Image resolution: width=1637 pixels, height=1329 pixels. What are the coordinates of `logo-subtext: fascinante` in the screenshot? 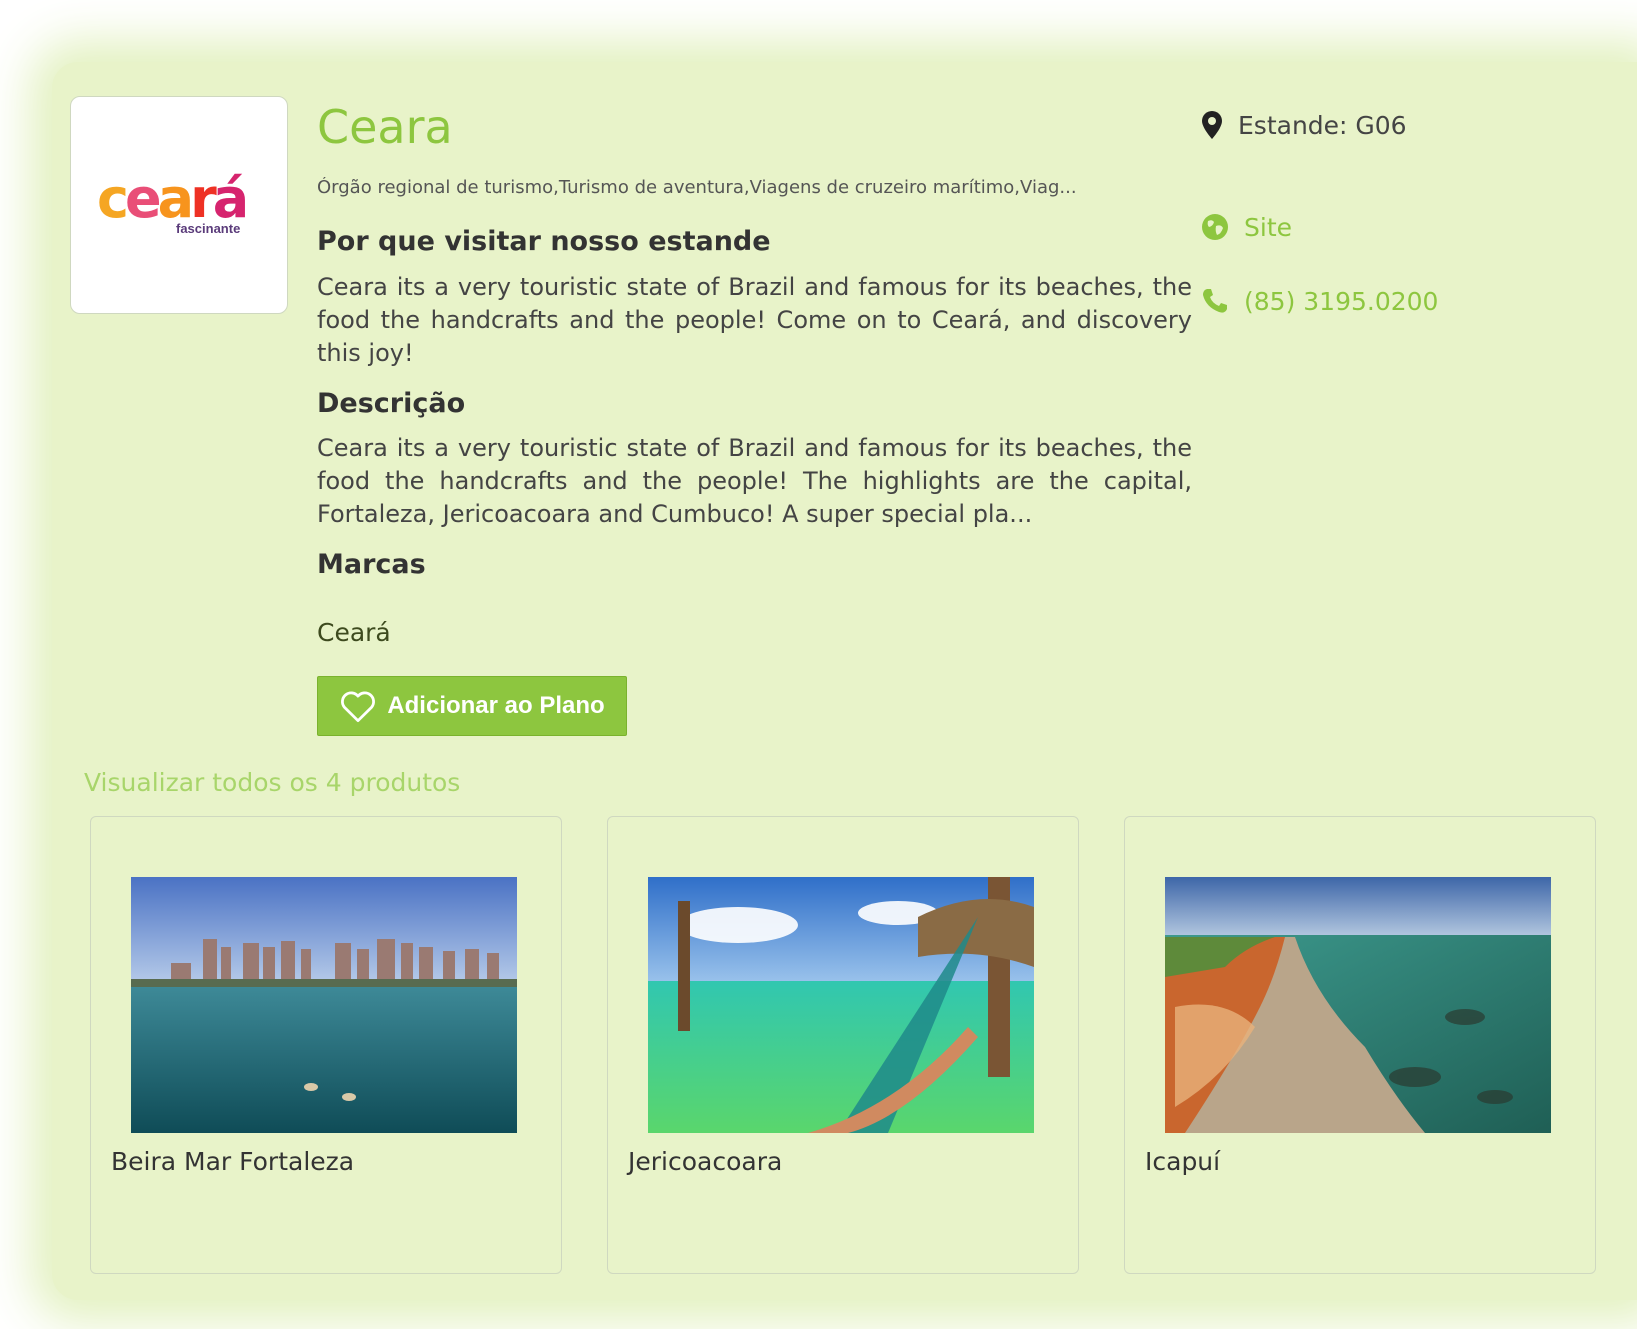 It's located at (208, 228).